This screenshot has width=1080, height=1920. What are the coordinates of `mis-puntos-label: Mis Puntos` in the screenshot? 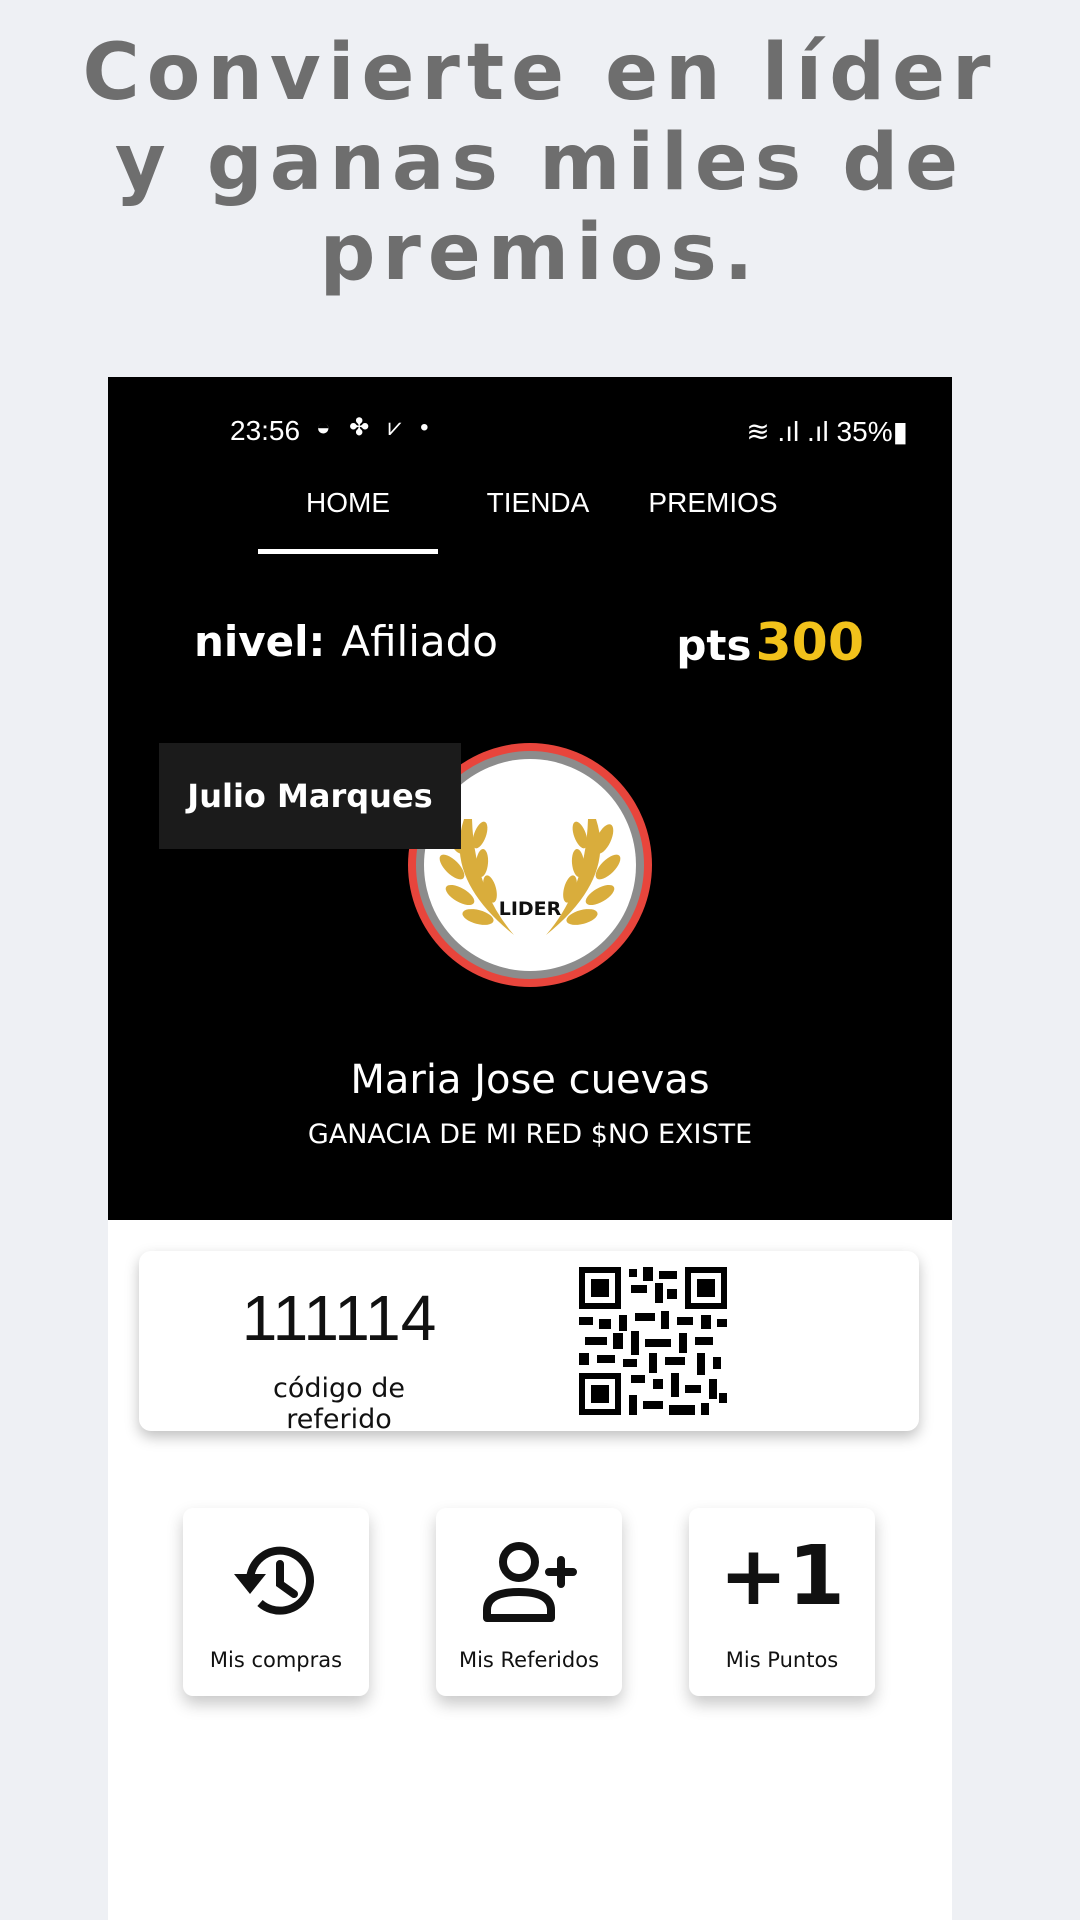 It's located at (782, 1660).